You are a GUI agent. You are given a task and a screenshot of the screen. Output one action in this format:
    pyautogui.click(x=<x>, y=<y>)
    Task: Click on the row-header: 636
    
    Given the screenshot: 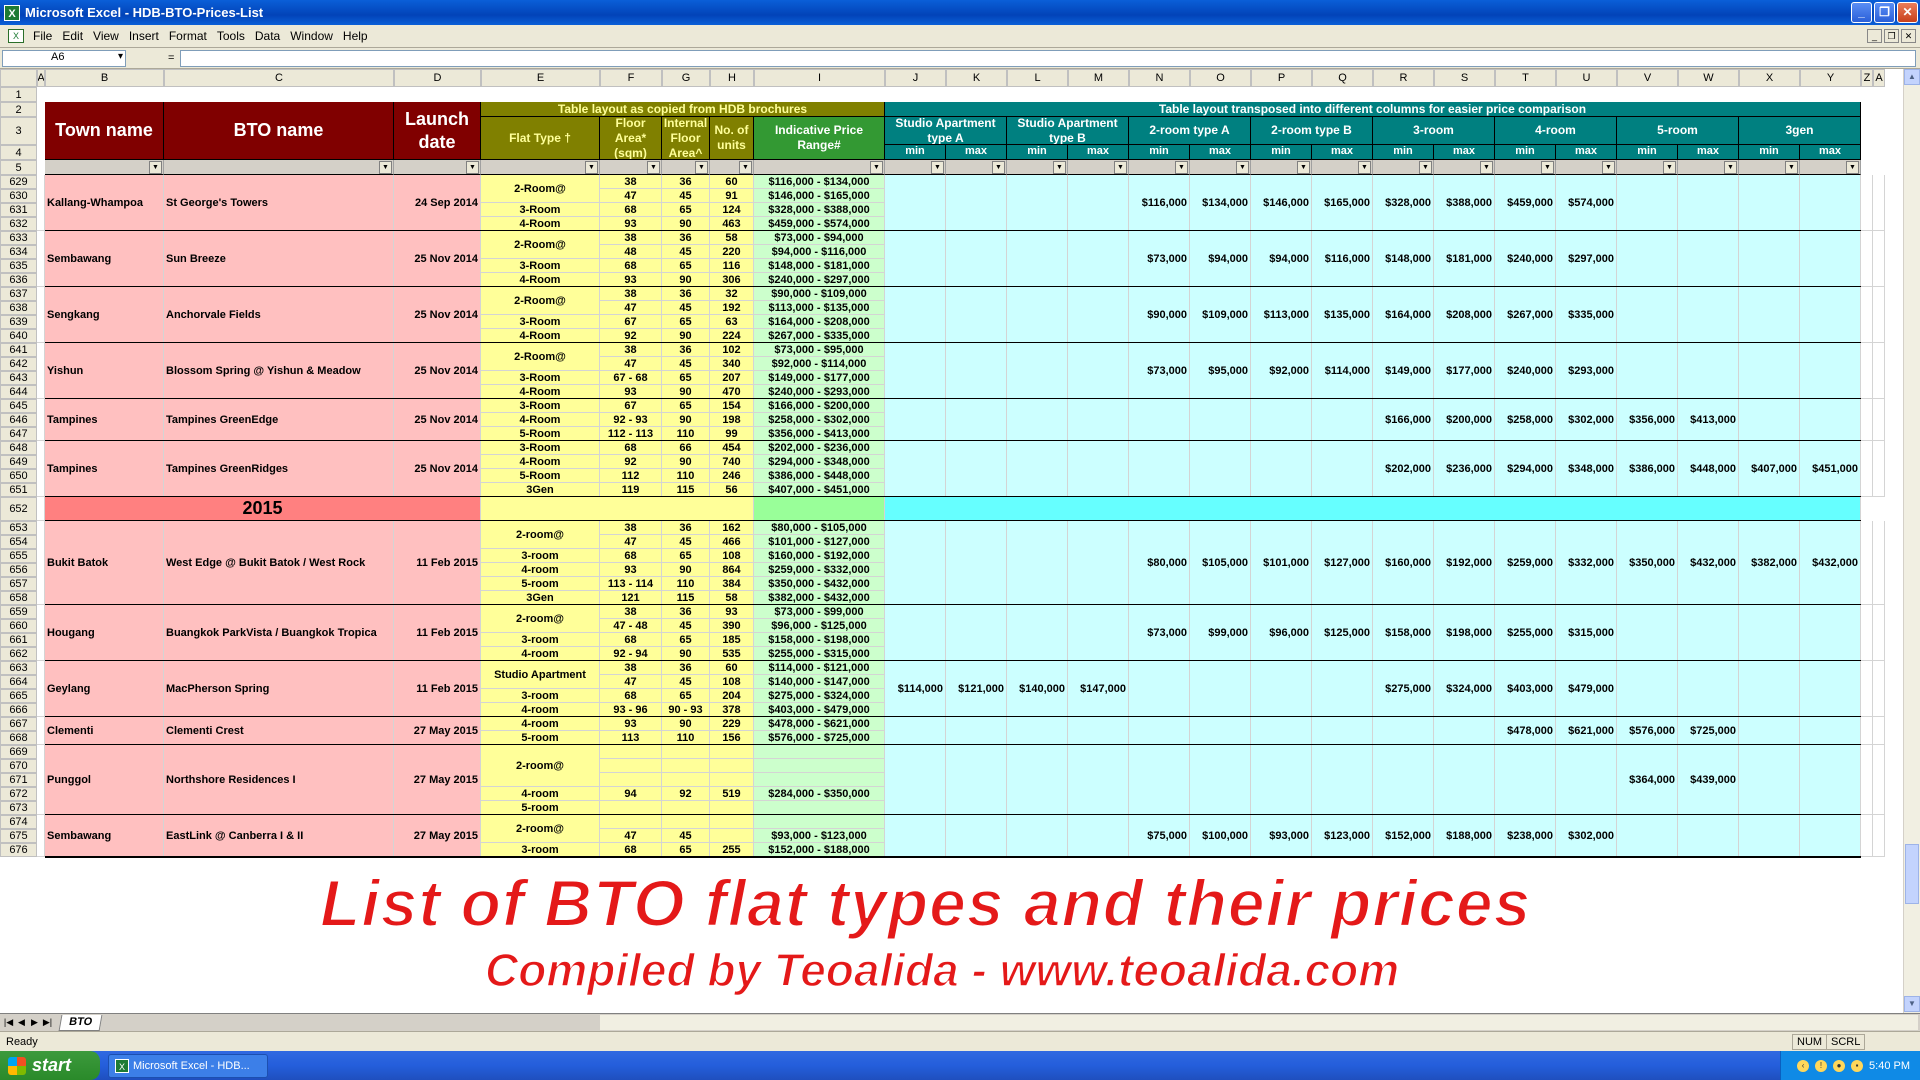 What is the action you would take?
    pyautogui.click(x=18, y=280)
    